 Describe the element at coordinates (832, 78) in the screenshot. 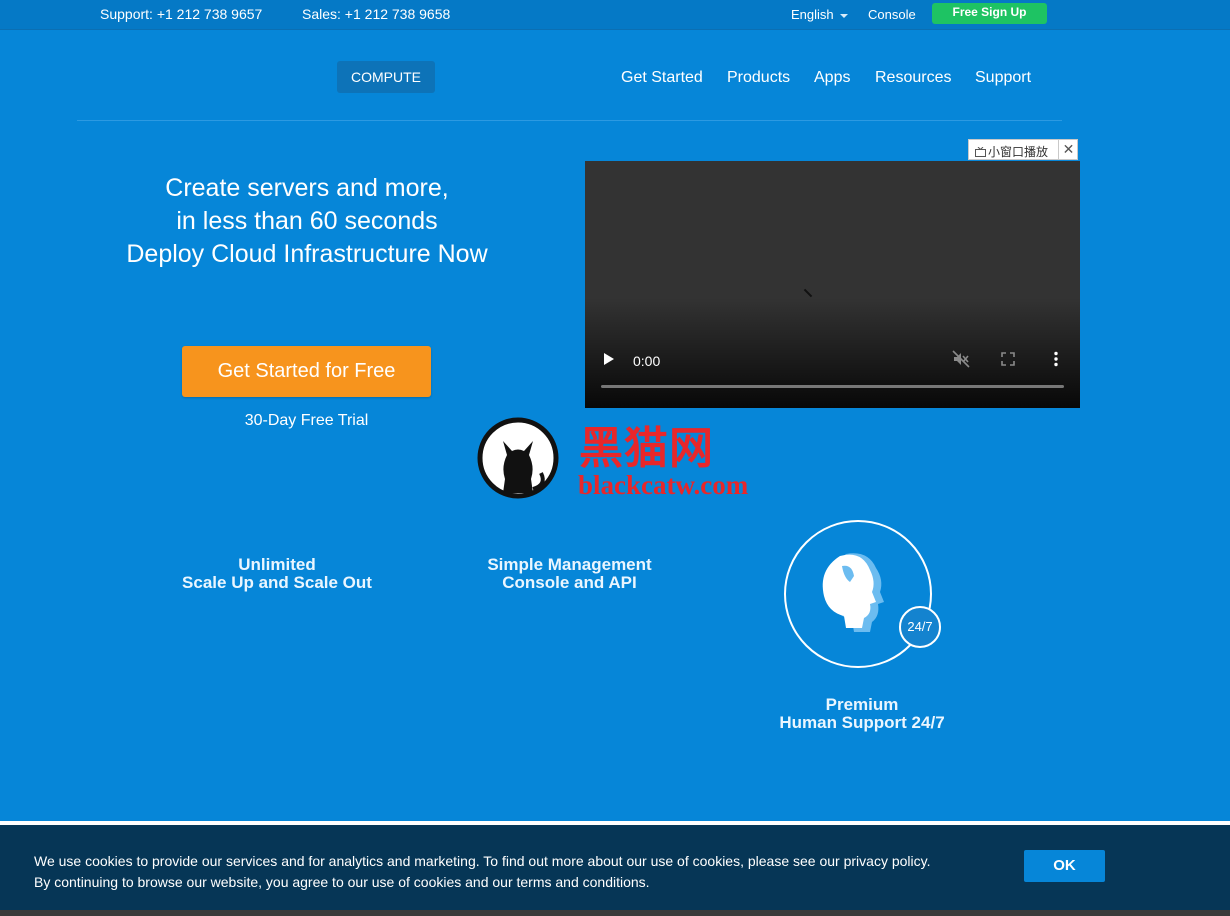

I see `nav-item-apps: Apps` at that location.